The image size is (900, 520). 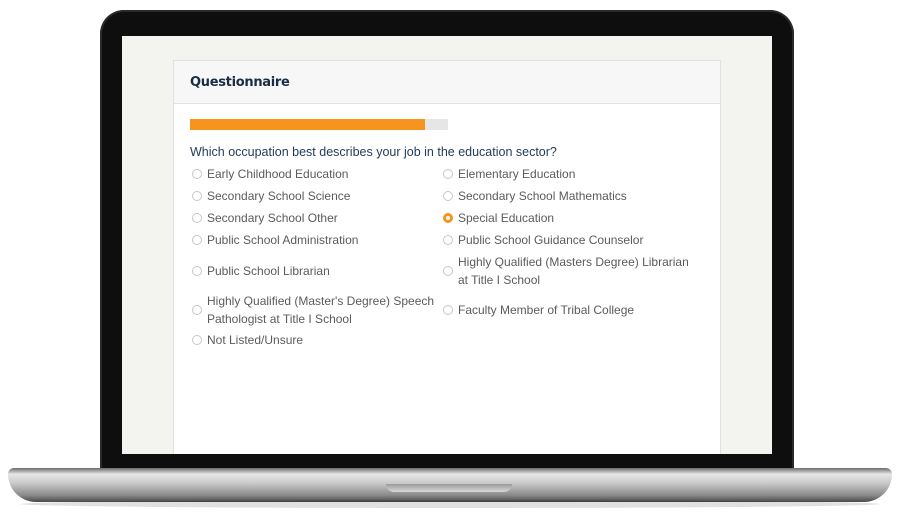 I want to click on card-title: Questionnaire, so click(x=240, y=82).